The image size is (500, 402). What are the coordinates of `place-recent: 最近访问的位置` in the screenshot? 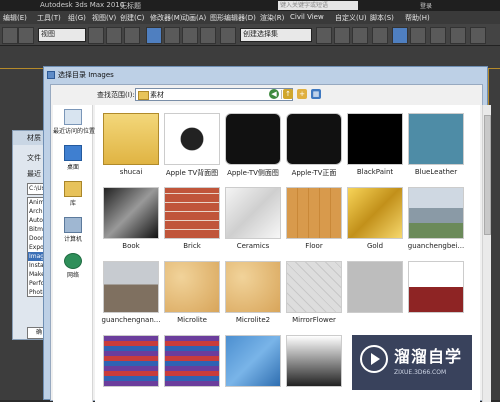 It's located at (74, 122).